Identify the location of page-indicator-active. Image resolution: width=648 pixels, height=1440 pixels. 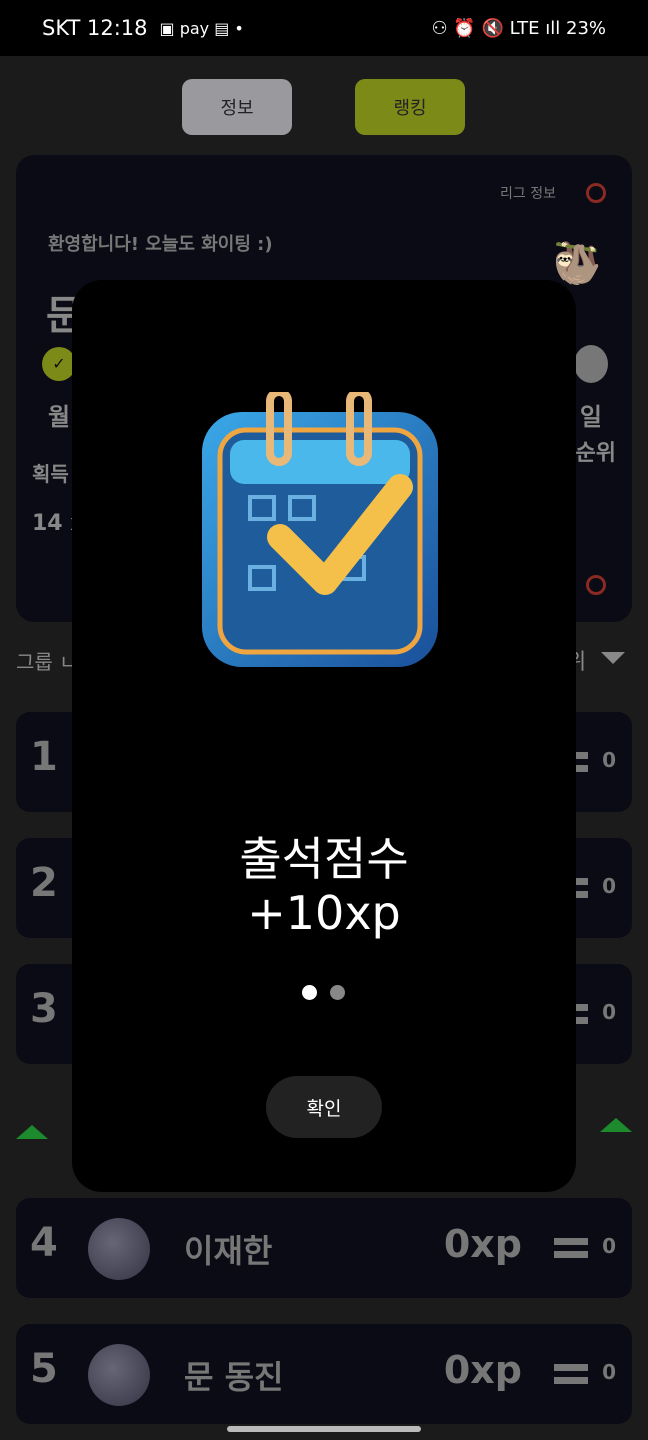
(309, 992).